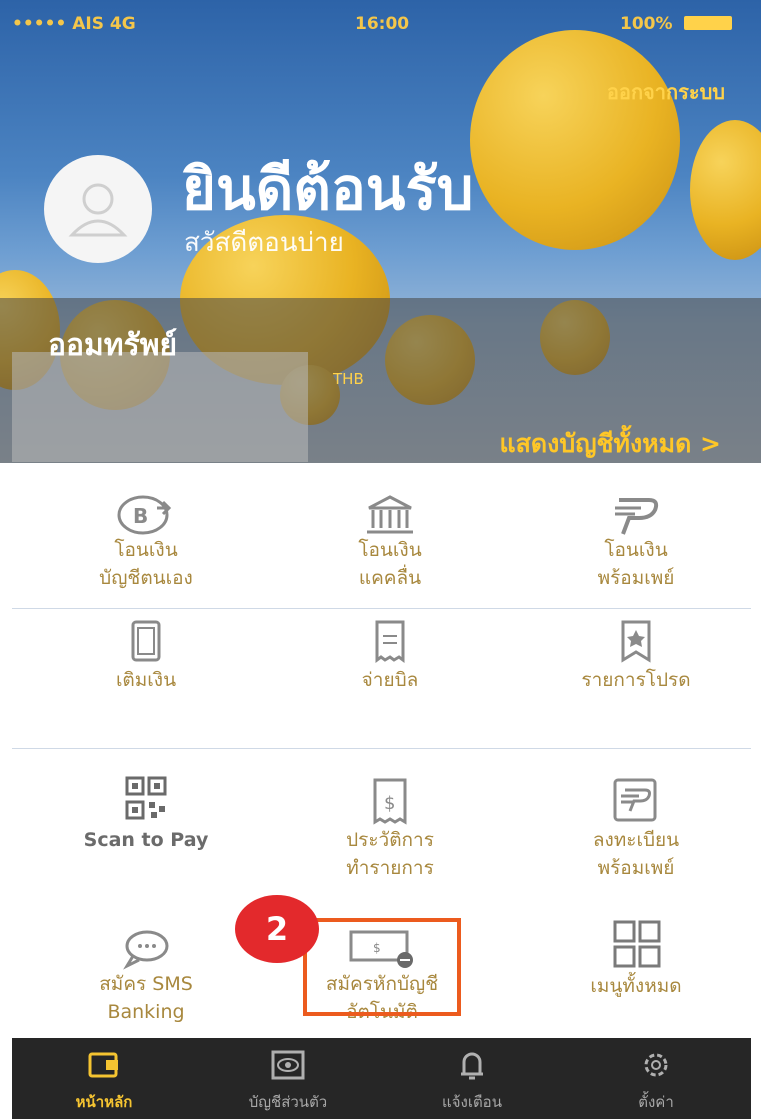 The image size is (761, 1119). What do you see at coordinates (636, 840) in the screenshot?
I see `menu-label: ลงทะเบียน` at bounding box center [636, 840].